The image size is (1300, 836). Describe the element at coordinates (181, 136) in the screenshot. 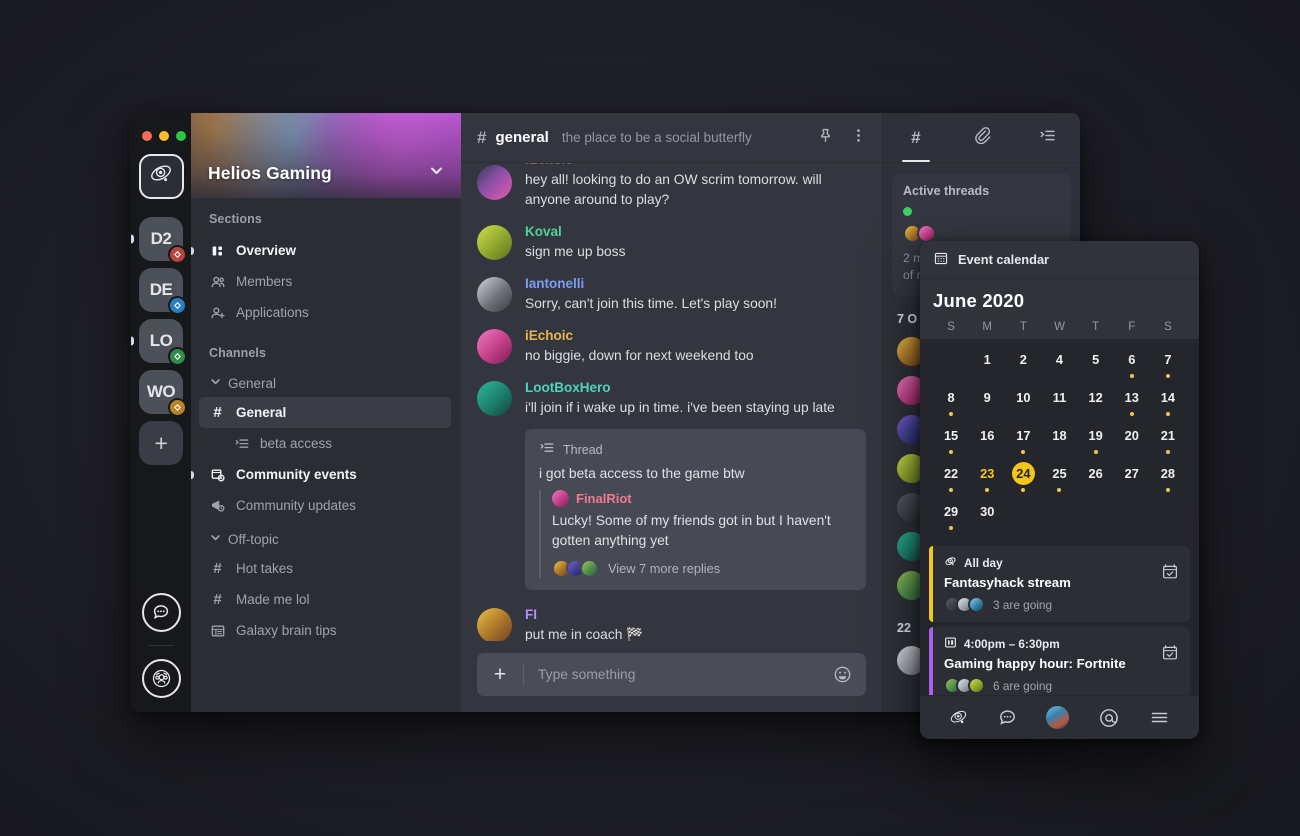

I see `zoom-window-button` at that location.